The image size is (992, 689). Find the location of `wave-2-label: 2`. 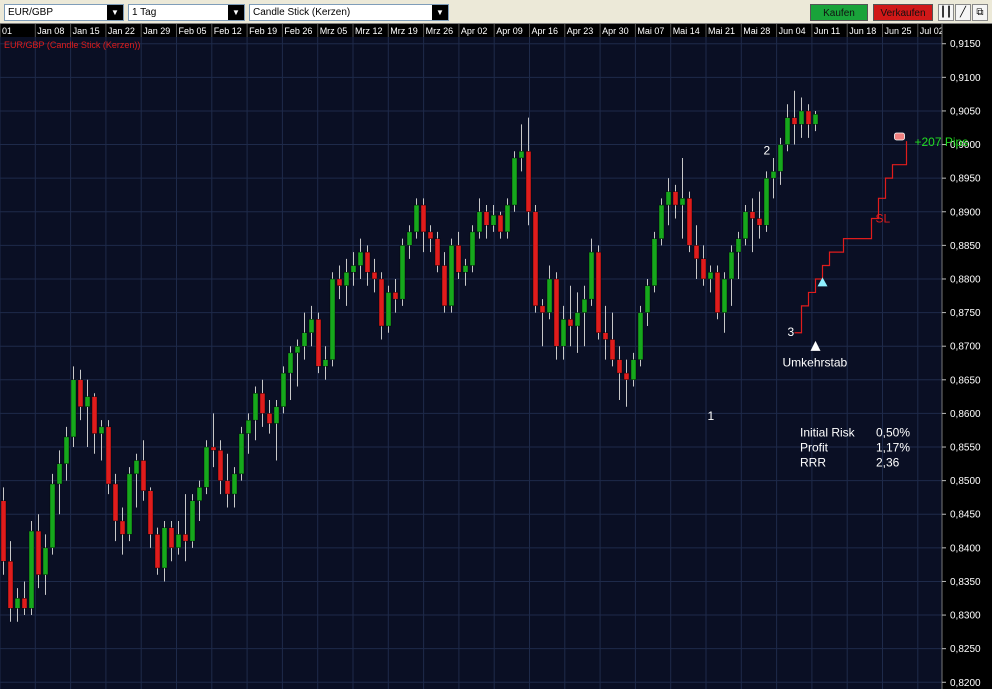

wave-2-label: 2 is located at coordinates (767, 151).